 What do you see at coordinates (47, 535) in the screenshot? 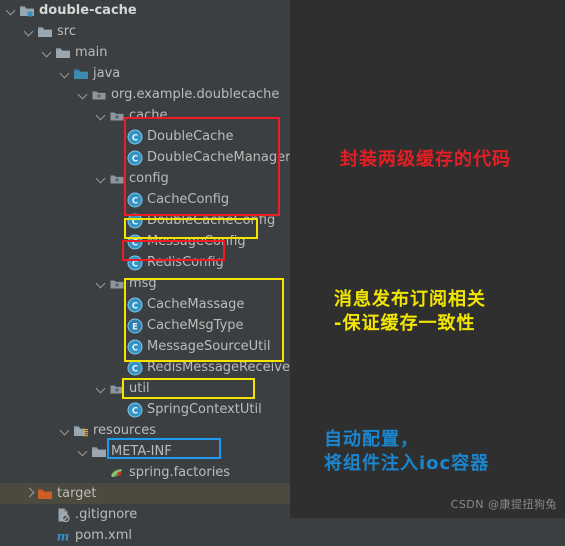
I see `no-chevron-spacer` at bounding box center [47, 535].